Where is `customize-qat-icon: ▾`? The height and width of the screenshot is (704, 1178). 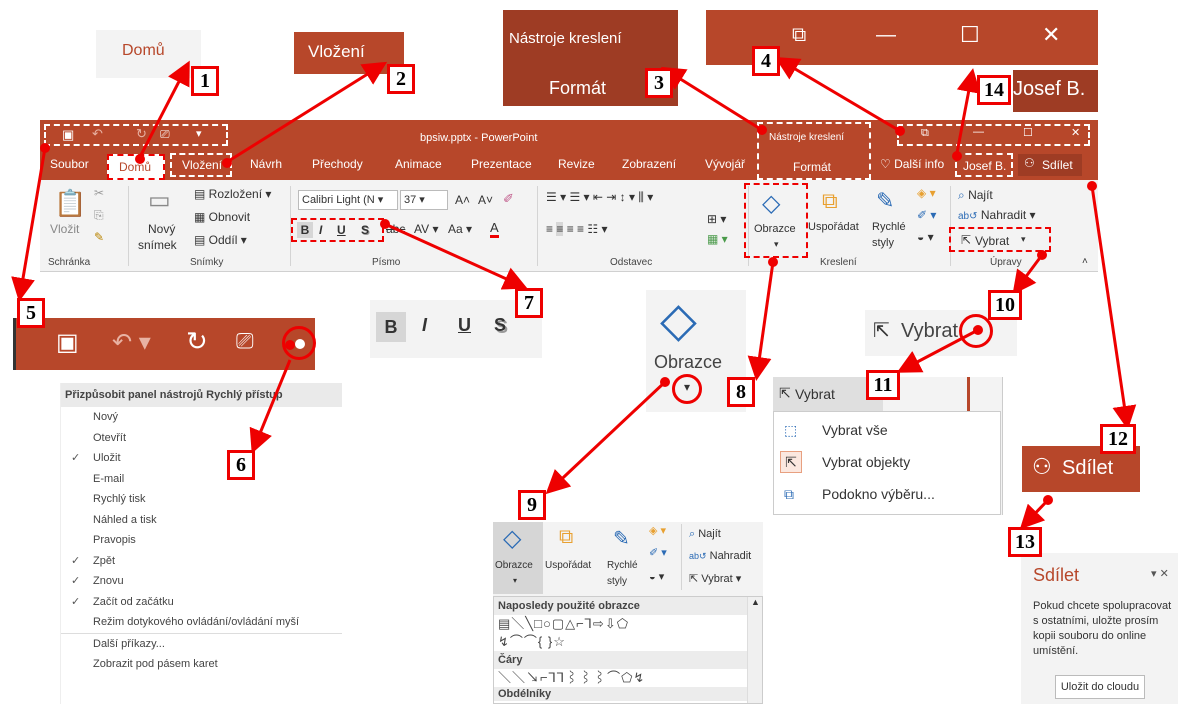
customize-qat-icon: ▾ is located at coordinates (199, 133).